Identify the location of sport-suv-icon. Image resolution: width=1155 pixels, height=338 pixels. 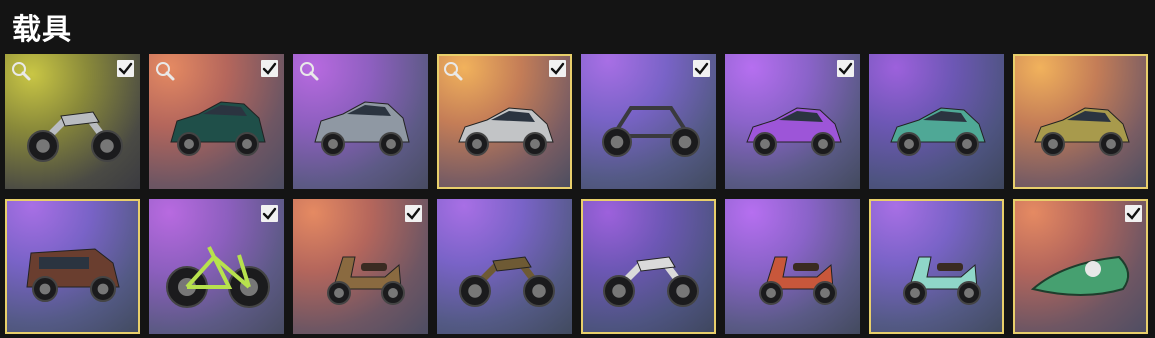
(362, 128).